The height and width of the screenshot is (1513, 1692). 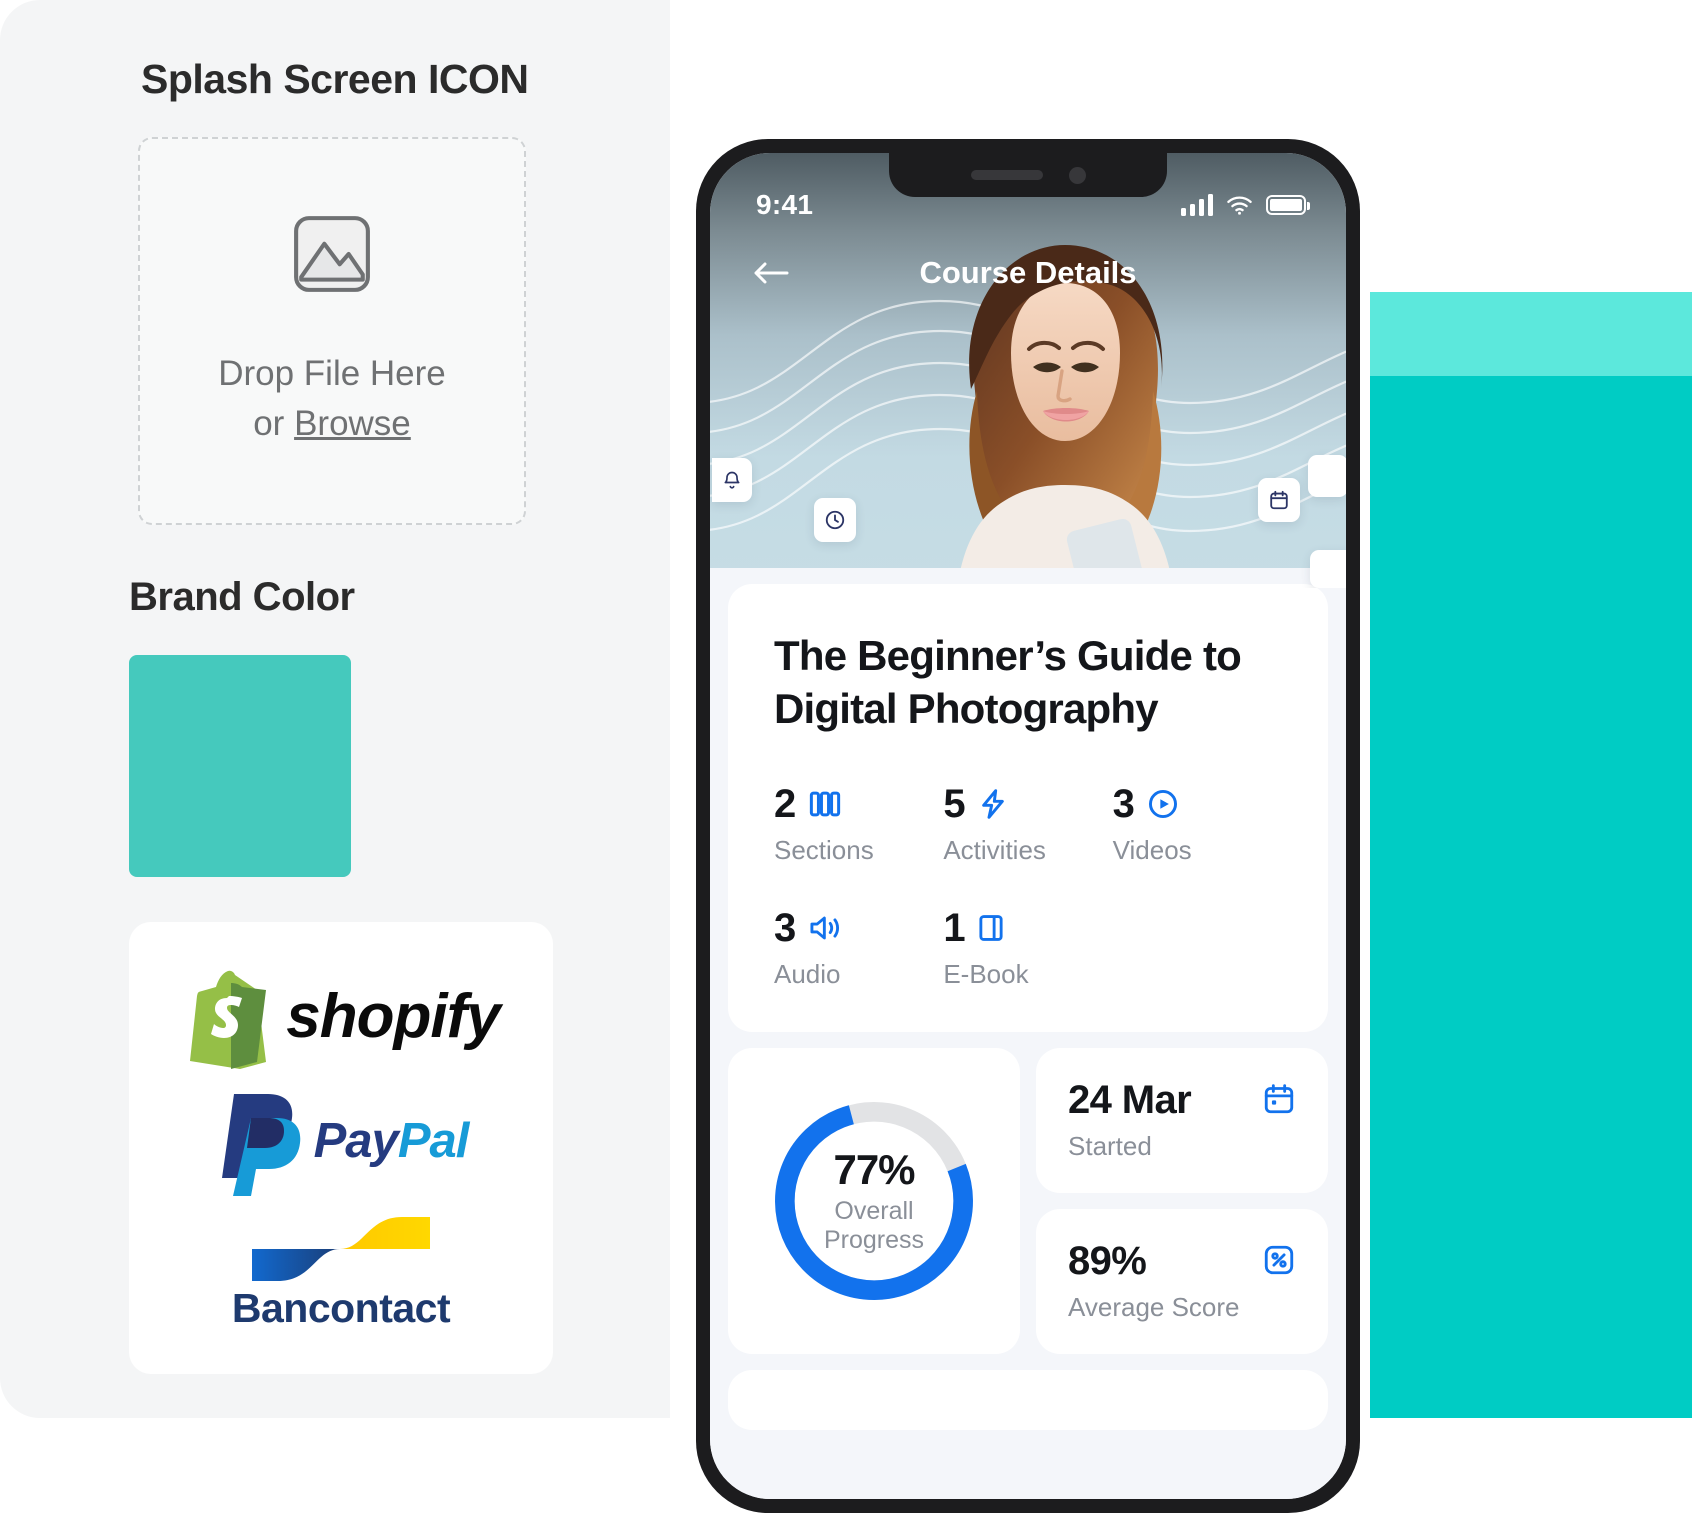 I want to click on progress-ring: 77% Overall Progress, so click(x=874, y=1201).